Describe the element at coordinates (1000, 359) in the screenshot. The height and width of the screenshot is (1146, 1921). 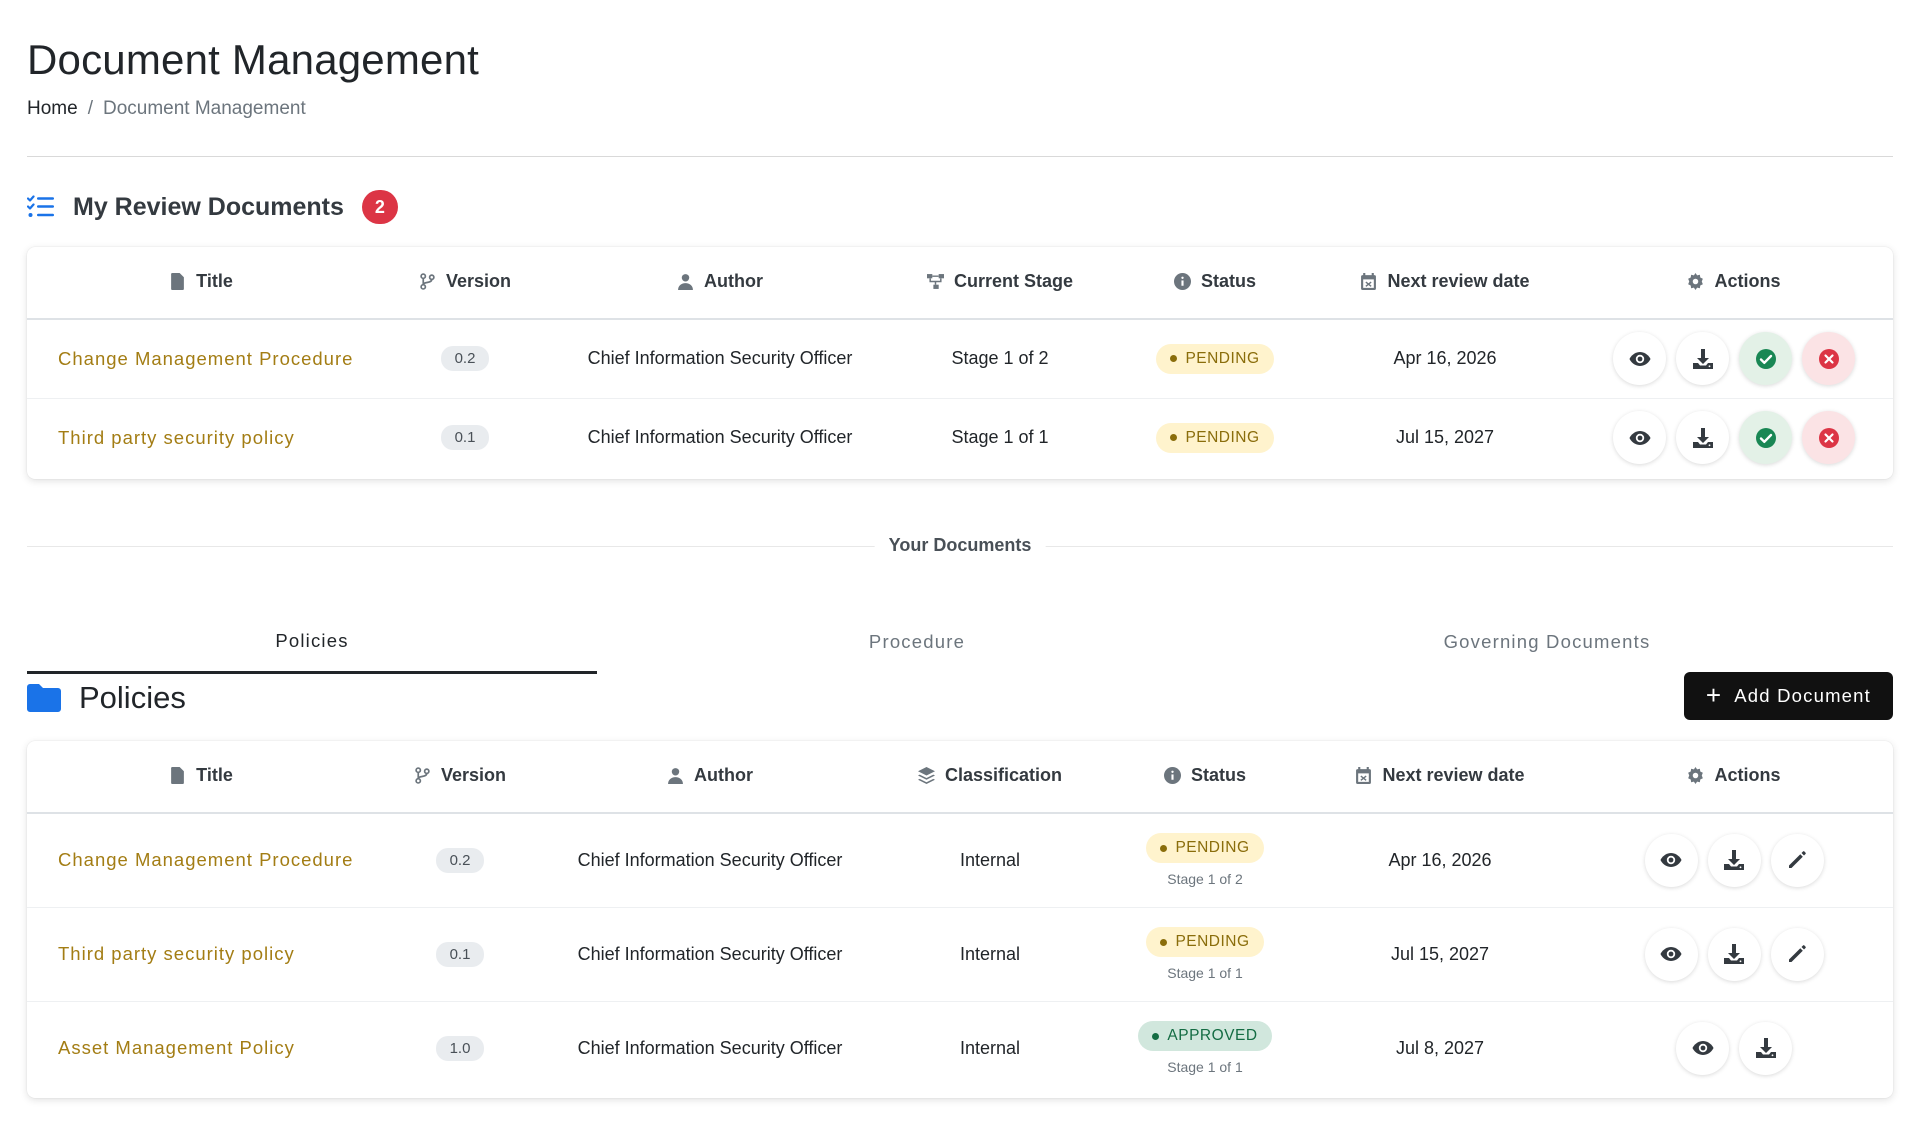
I see `stage-cell: Stage 1 of 2` at that location.